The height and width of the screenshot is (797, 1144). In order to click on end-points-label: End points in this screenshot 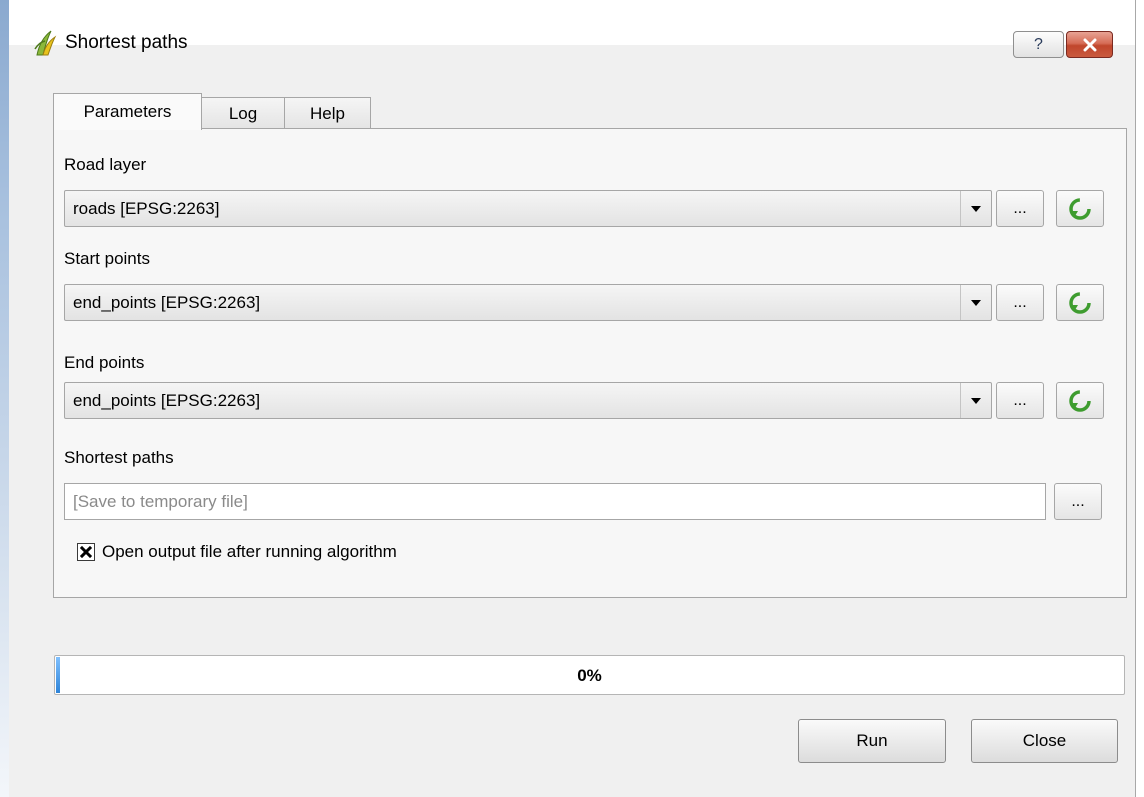, I will do `click(104, 362)`.